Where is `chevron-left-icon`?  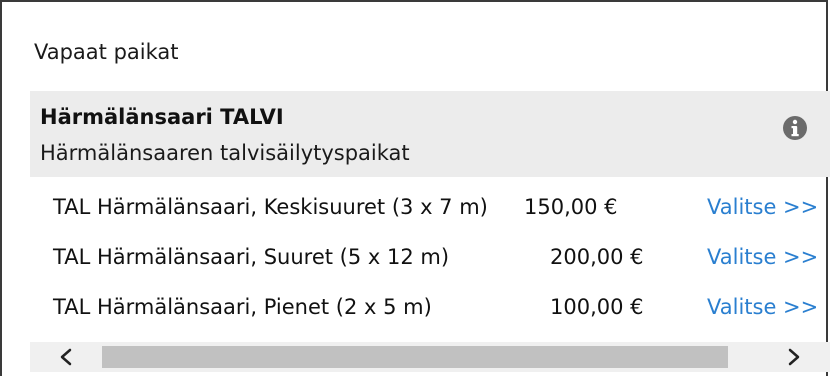 chevron-left-icon is located at coordinates (66, 357).